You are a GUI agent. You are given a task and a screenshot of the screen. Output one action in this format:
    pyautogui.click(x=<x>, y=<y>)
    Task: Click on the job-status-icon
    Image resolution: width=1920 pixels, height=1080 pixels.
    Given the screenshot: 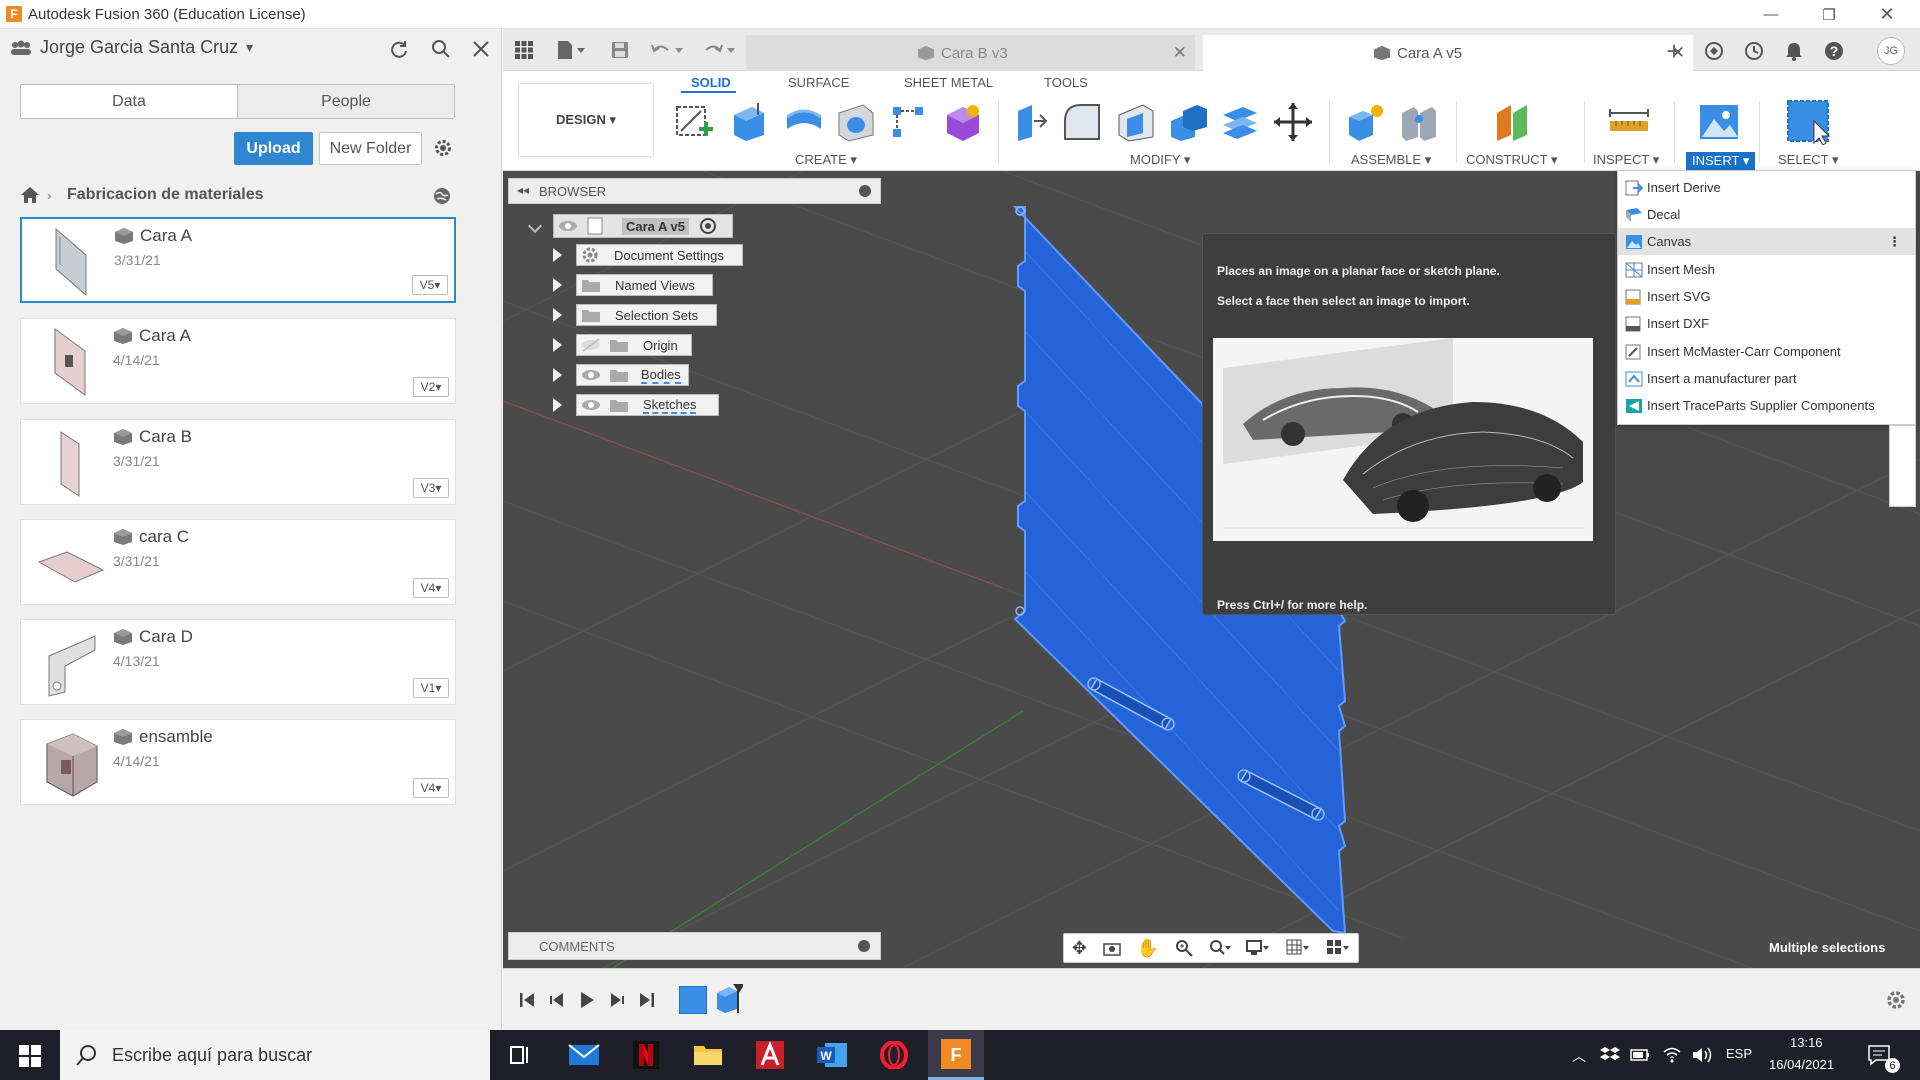 What is the action you would take?
    pyautogui.click(x=1754, y=51)
    